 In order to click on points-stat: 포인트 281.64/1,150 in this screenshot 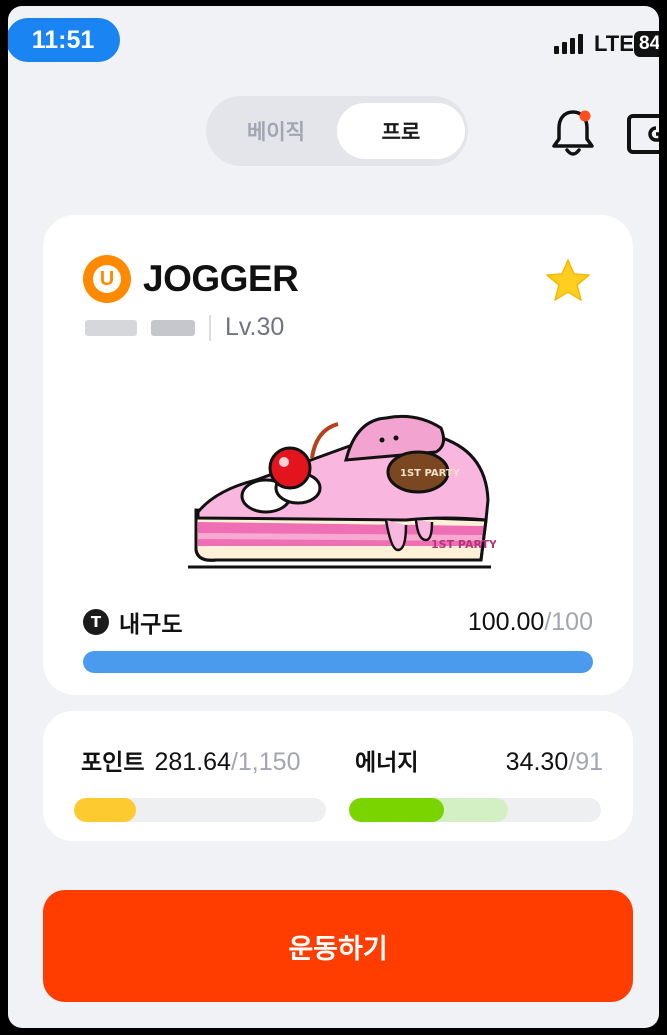, I will do `click(200, 782)`.